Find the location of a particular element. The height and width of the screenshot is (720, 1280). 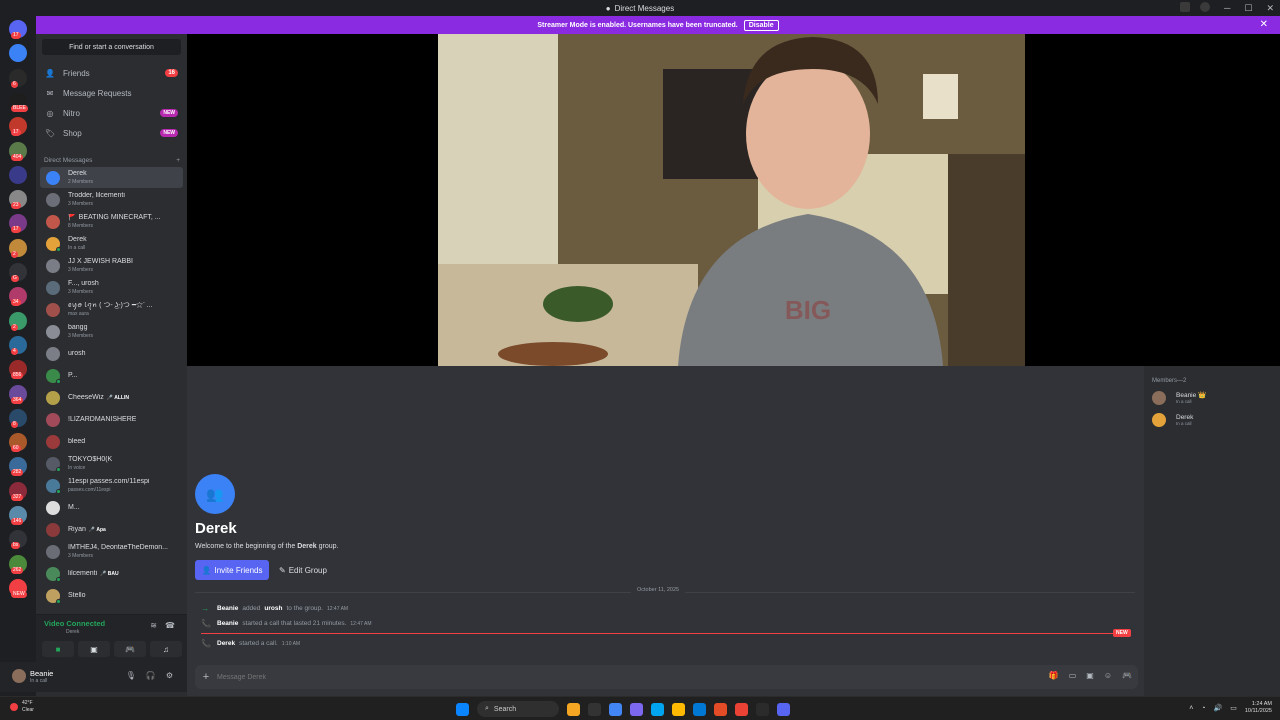

message-timestamp: 12:47 AM is located at coordinates (361, 623).